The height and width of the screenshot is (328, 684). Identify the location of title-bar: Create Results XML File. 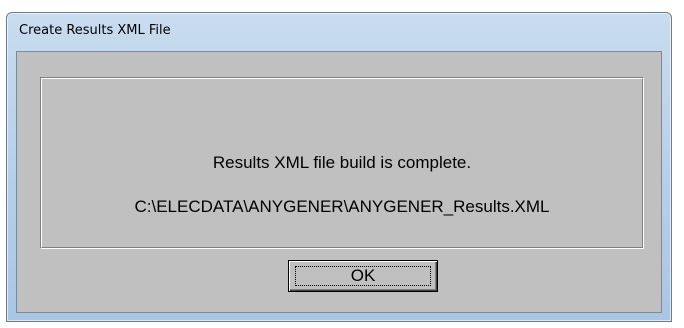
(339, 32).